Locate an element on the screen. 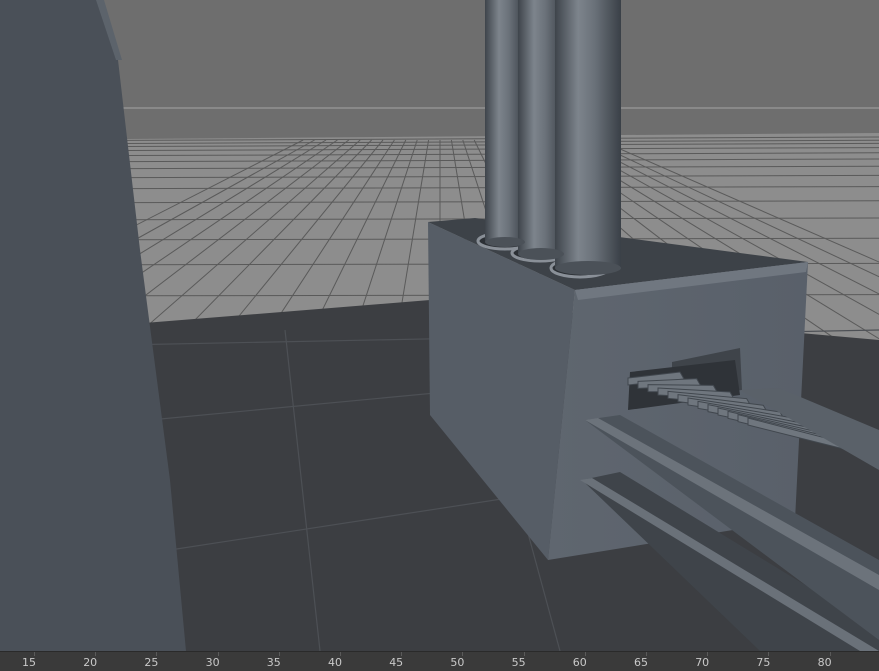 This screenshot has height=671, width=879. timeline-tick-label: 55 is located at coordinates (518, 662).